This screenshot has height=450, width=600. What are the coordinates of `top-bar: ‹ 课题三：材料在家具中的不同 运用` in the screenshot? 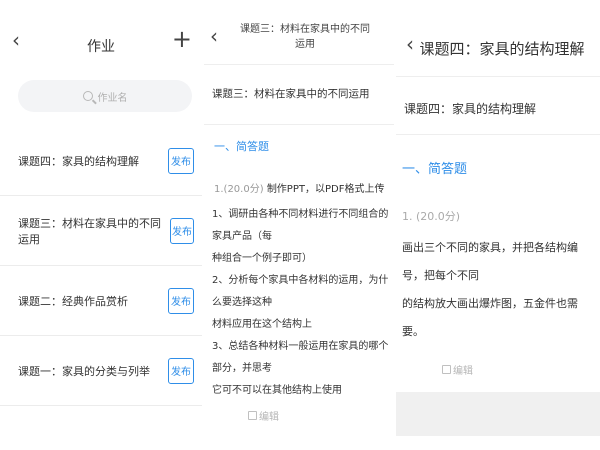 It's located at (299, 32).